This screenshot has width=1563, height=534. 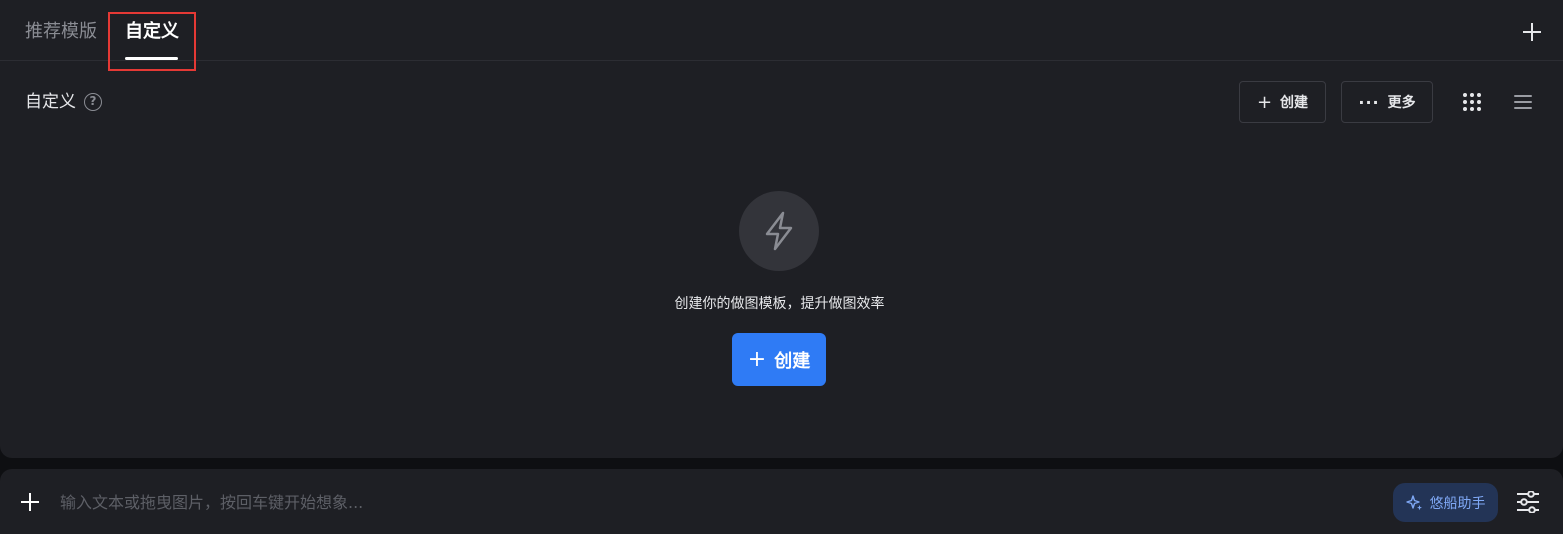 I want to click on assistant-button: 悠船助手, so click(x=1445, y=502).